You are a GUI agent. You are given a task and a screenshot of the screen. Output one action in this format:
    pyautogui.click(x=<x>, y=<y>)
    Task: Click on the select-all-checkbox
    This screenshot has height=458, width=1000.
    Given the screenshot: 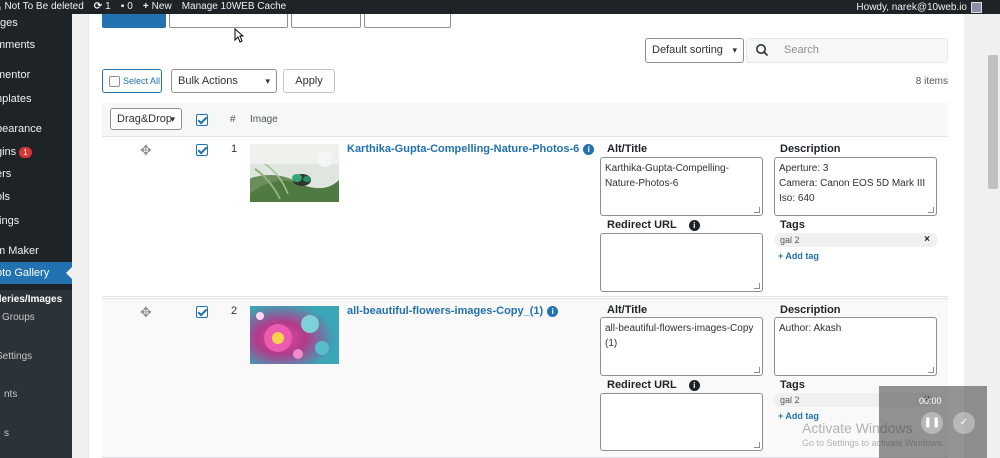 What is the action you would take?
    pyautogui.click(x=114, y=81)
    